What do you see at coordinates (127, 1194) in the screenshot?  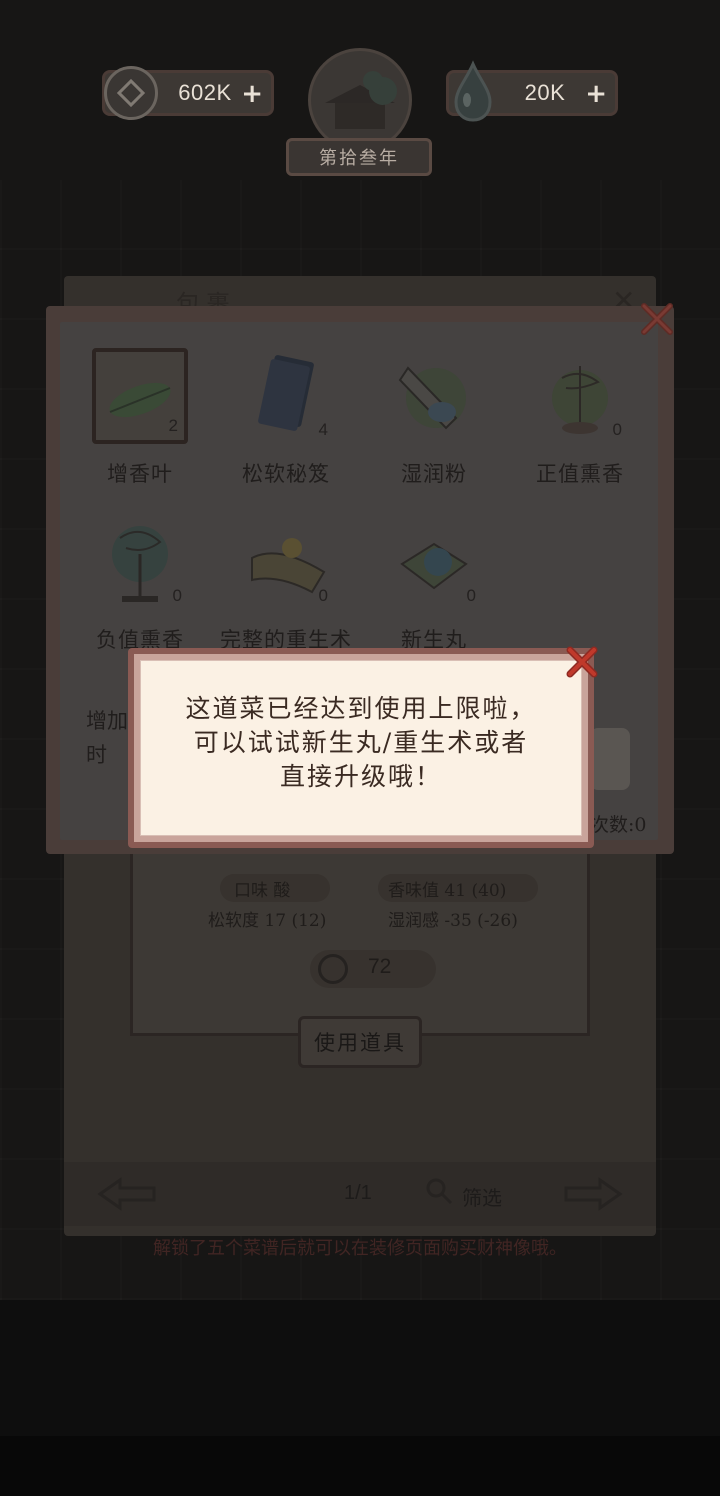 I see `prev-page-arrow-icon` at bounding box center [127, 1194].